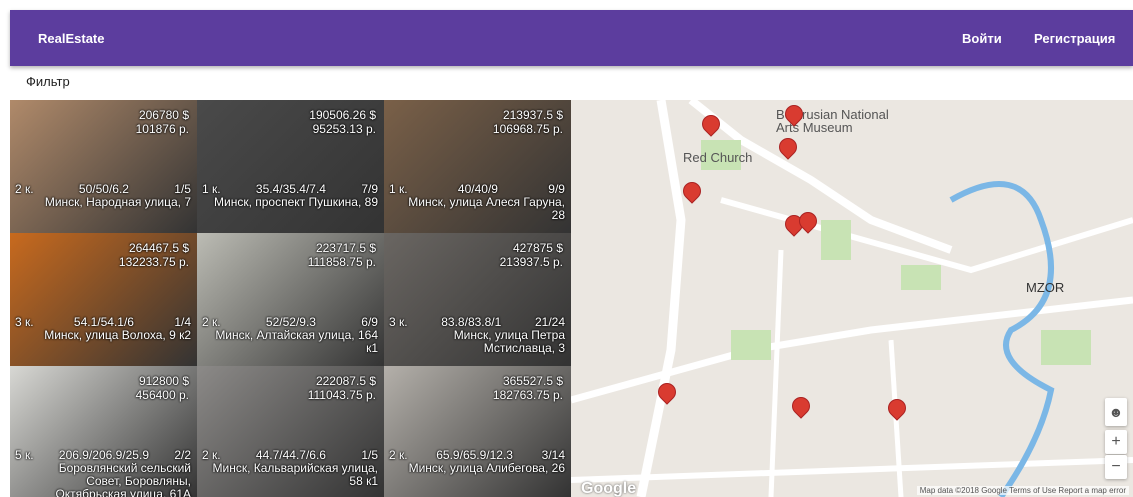 The image size is (1133, 497). I want to click on listing-meta: 5 к. 206.9/206.9/25.9 2/2, so click(103, 455).